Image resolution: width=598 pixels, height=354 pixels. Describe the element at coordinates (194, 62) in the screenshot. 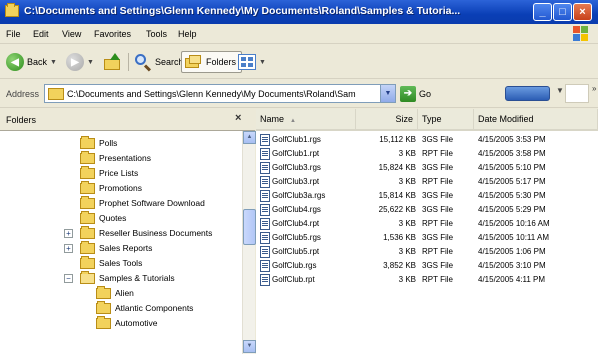

I see `folders-icon` at that location.